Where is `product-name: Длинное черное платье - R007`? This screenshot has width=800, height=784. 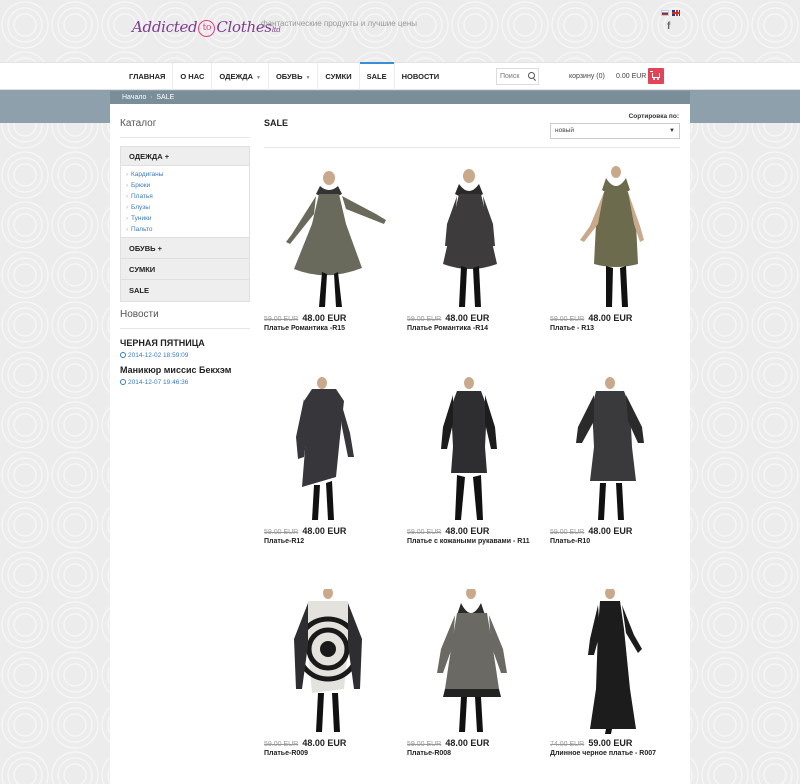 product-name: Длинное черное платье - R007 is located at coordinates (615, 753).